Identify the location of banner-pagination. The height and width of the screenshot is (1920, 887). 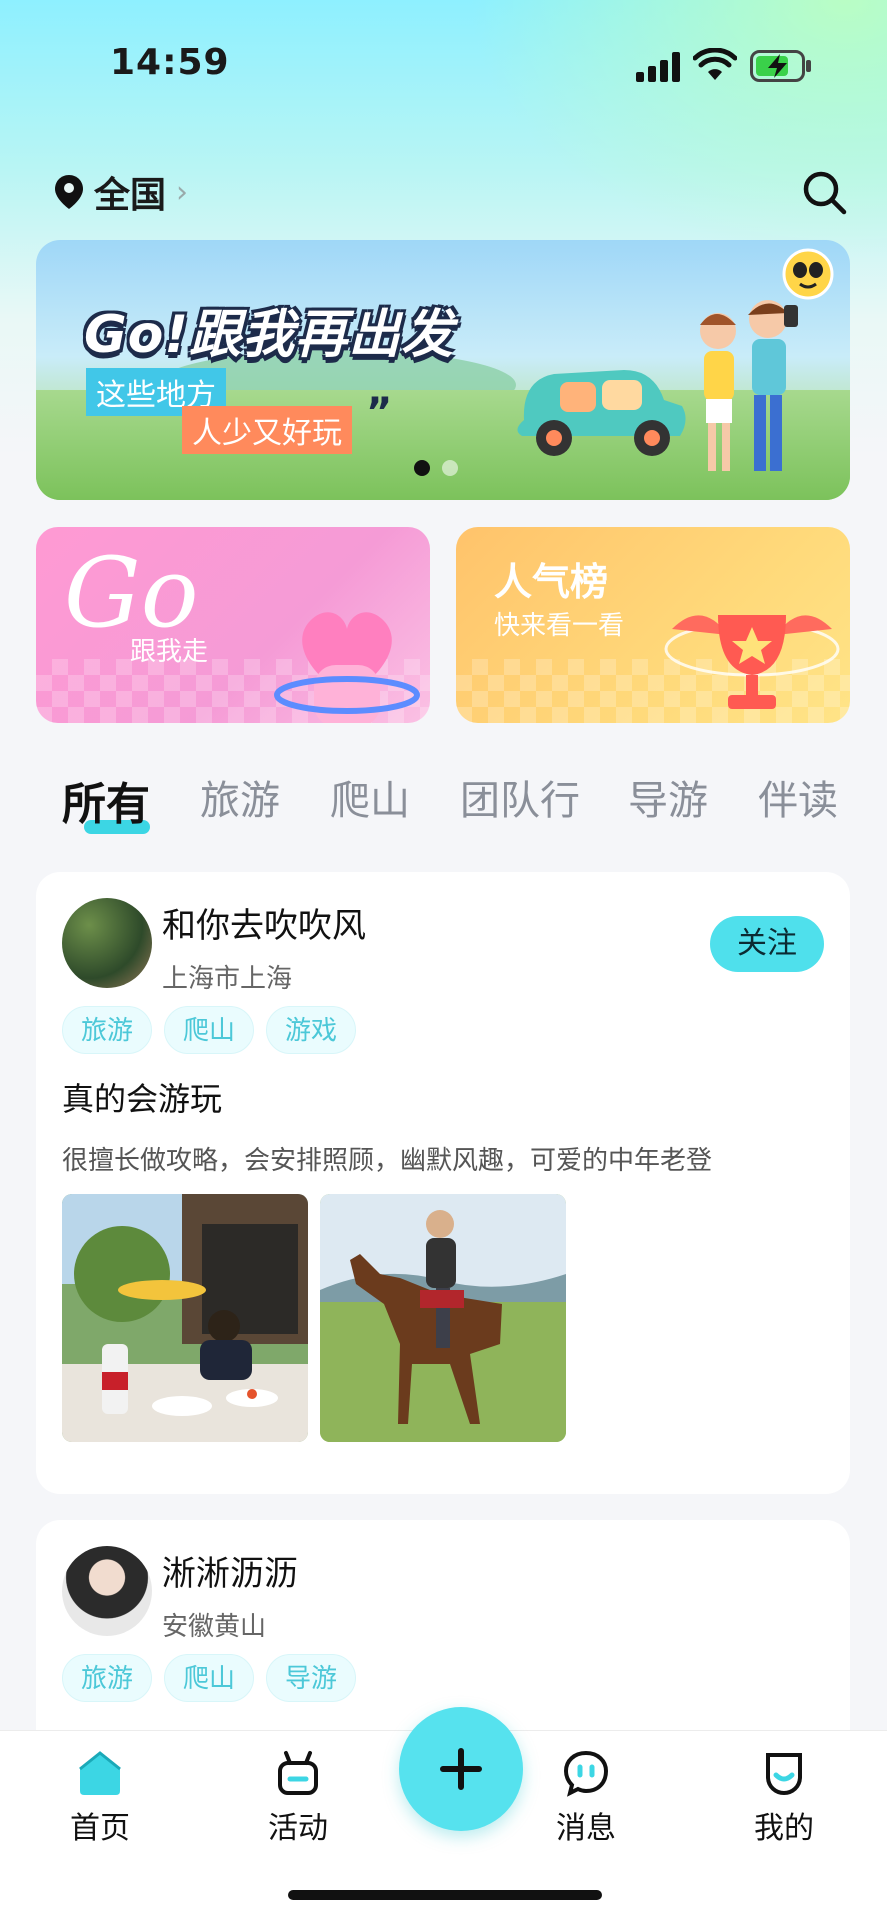
(436, 468).